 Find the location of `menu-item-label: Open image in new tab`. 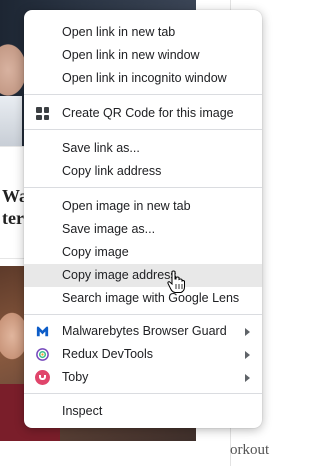

menu-item-label: Open image in new tab is located at coordinates (126, 206).